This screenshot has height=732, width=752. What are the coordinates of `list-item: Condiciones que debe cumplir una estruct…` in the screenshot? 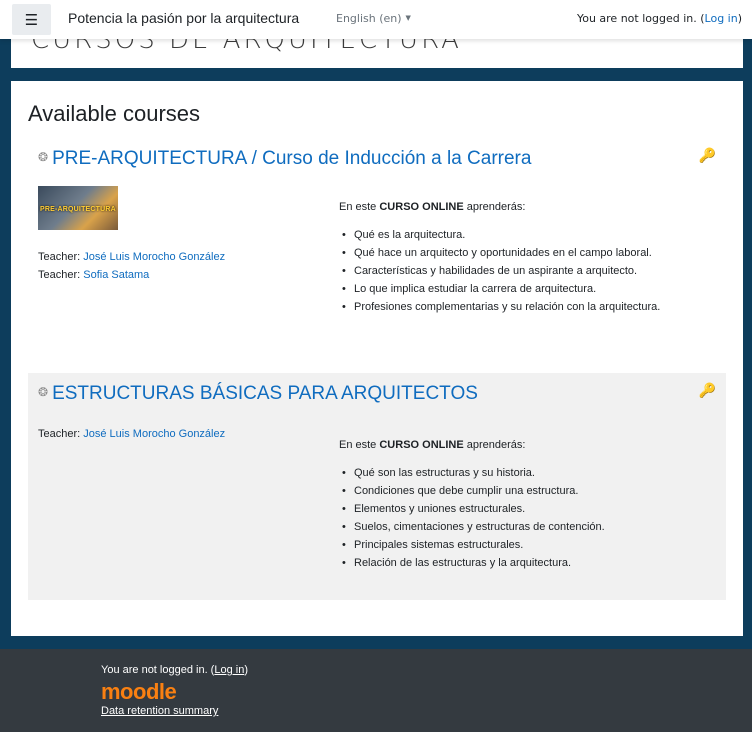 It's located at (530, 491).